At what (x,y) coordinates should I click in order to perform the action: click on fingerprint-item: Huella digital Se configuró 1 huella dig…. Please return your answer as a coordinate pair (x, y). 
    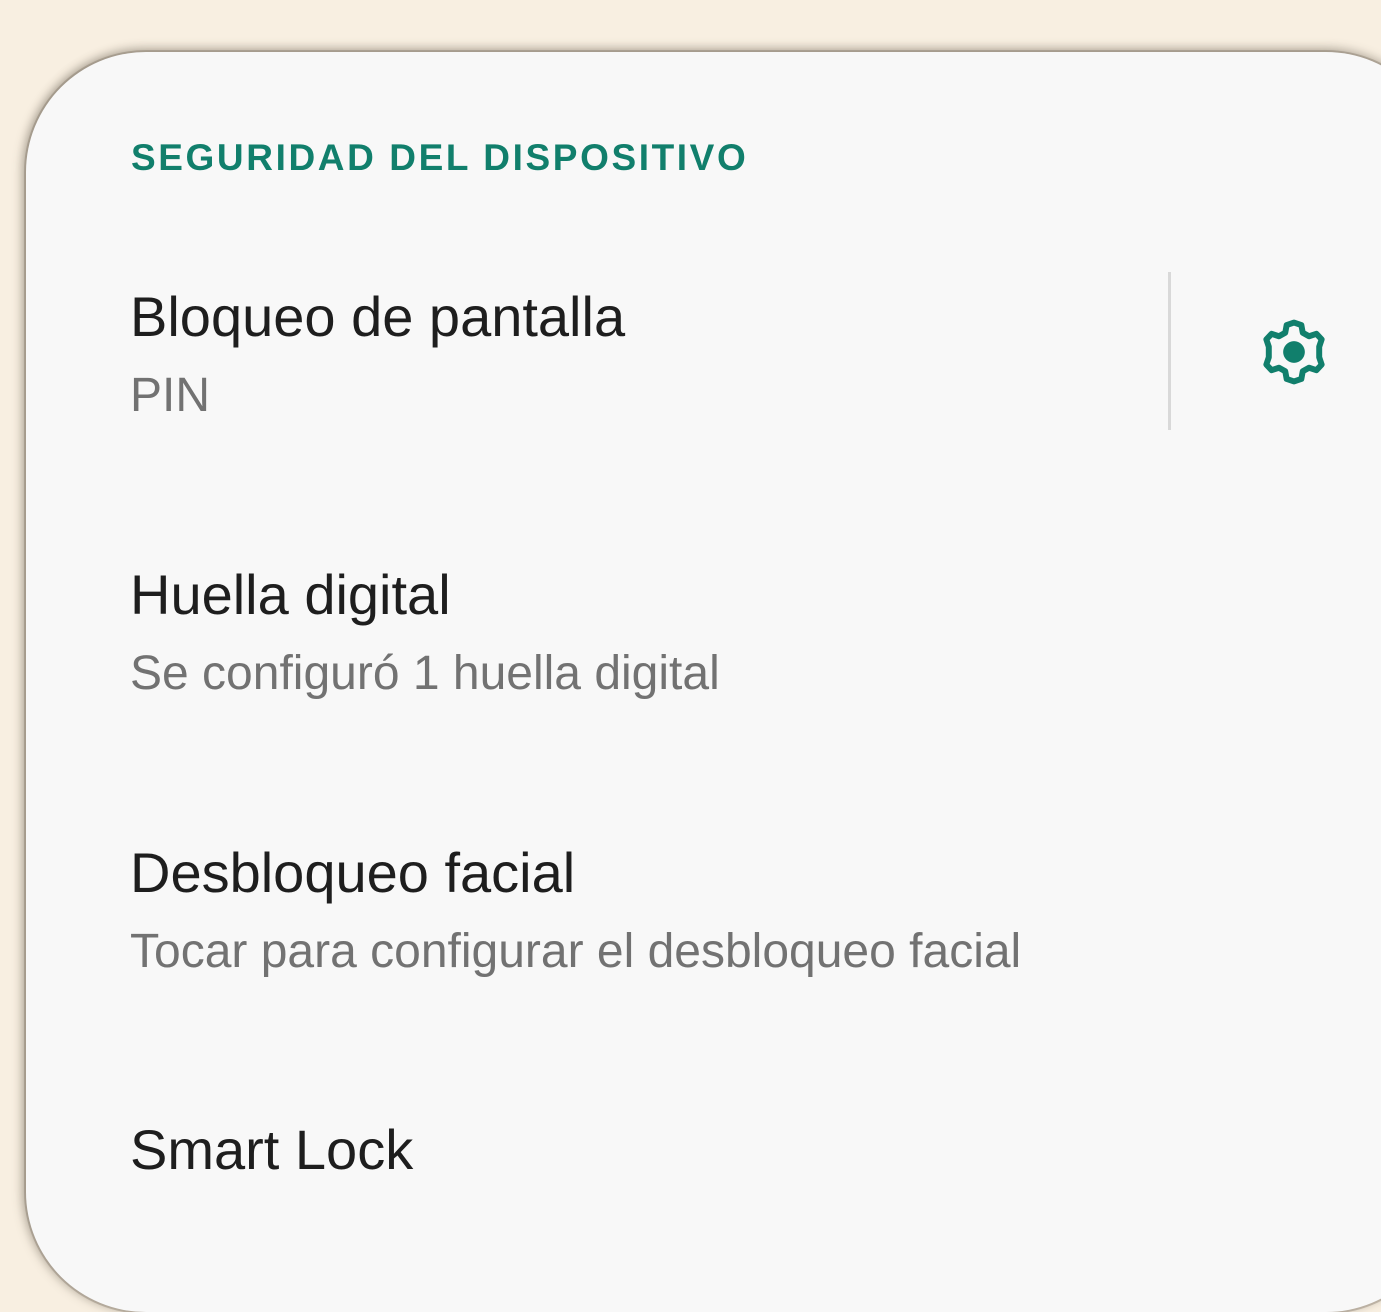
    Looking at the image, I should click on (690, 635).